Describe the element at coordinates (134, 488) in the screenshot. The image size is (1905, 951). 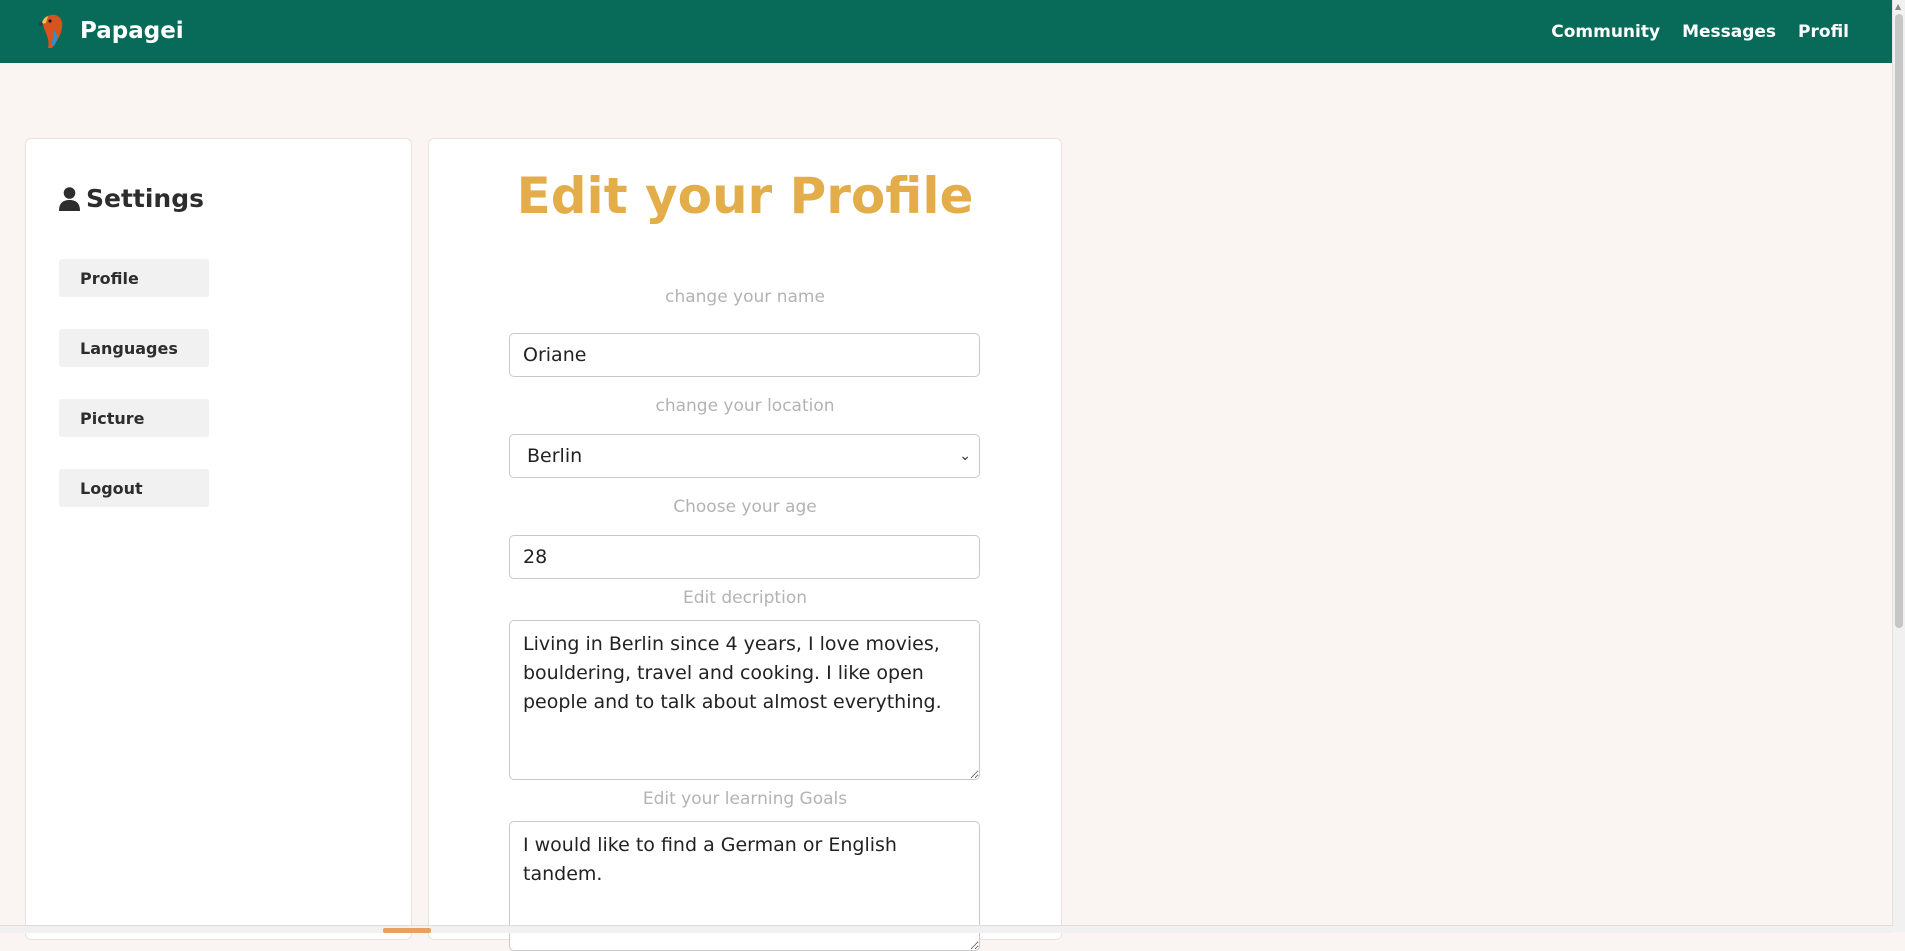
I see `sidebar-item-logout: Logout` at that location.